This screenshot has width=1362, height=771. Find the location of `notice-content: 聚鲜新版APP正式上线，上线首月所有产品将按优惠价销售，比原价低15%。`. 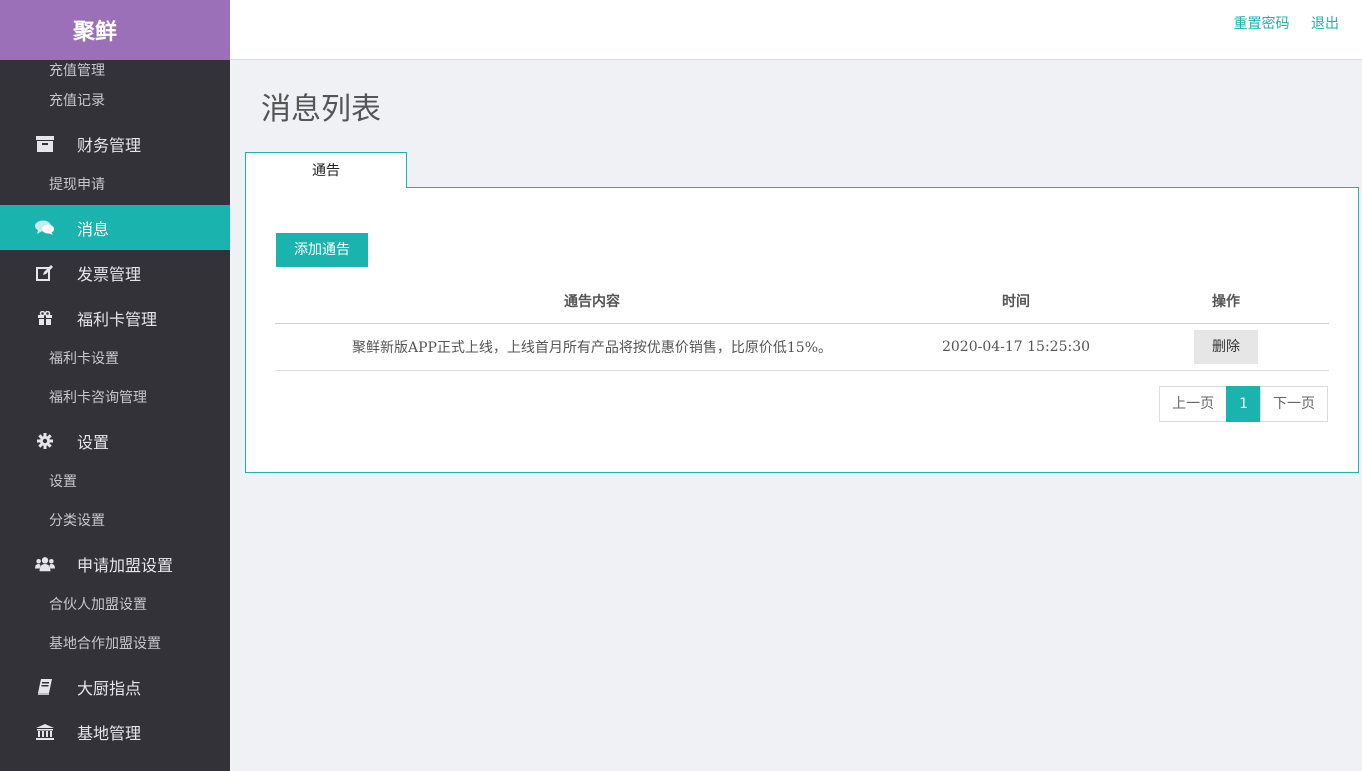

notice-content: 聚鲜新版APP正式上线，上线首月所有产品将按优惠价销售，比原价低15%。 is located at coordinates (592, 347).